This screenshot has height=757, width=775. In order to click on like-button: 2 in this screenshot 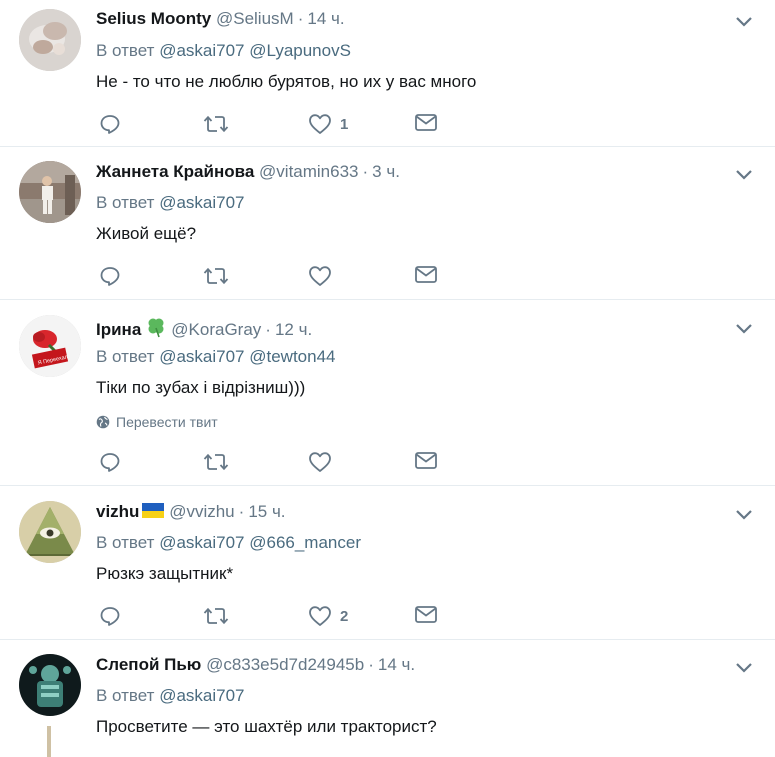, I will do `click(328, 616)`.